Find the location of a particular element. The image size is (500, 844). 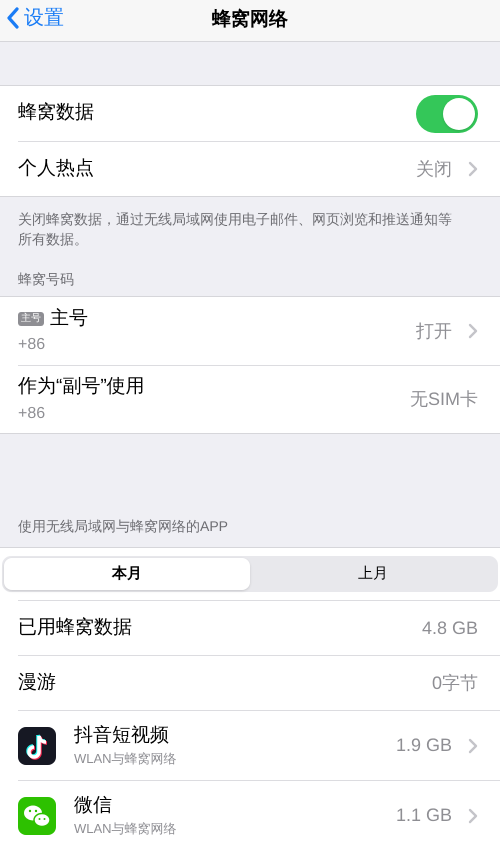

row-value: 1.9 GB is located at coordinates (424, 745).